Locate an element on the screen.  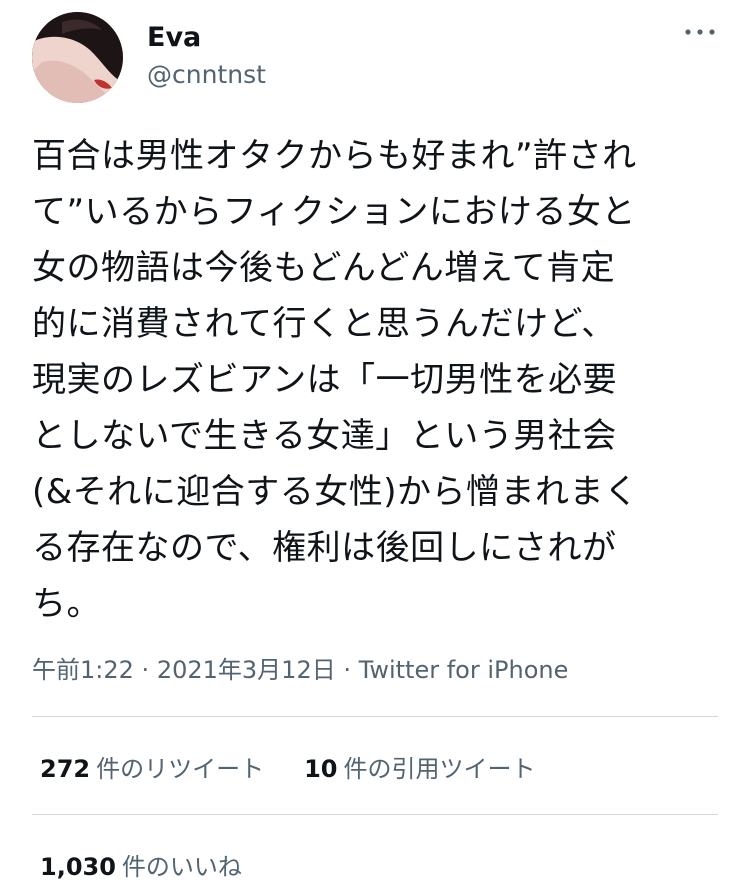
retweets-count: 272 is located at coordinates (65, 769).